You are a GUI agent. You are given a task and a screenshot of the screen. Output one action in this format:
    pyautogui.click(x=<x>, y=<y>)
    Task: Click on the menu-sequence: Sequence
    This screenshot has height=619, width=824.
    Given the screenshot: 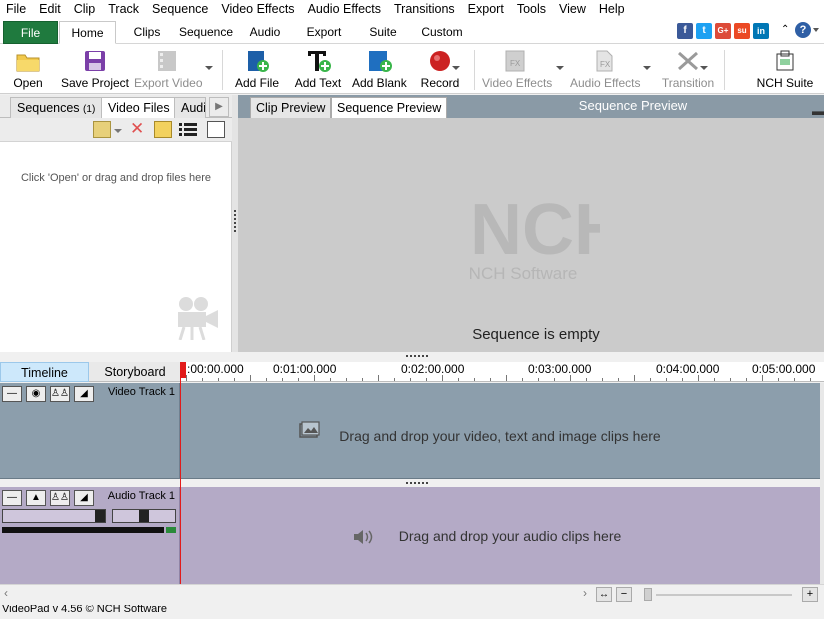 What is the action you would take?
    pyautogui.click(x=180, y=9)
    